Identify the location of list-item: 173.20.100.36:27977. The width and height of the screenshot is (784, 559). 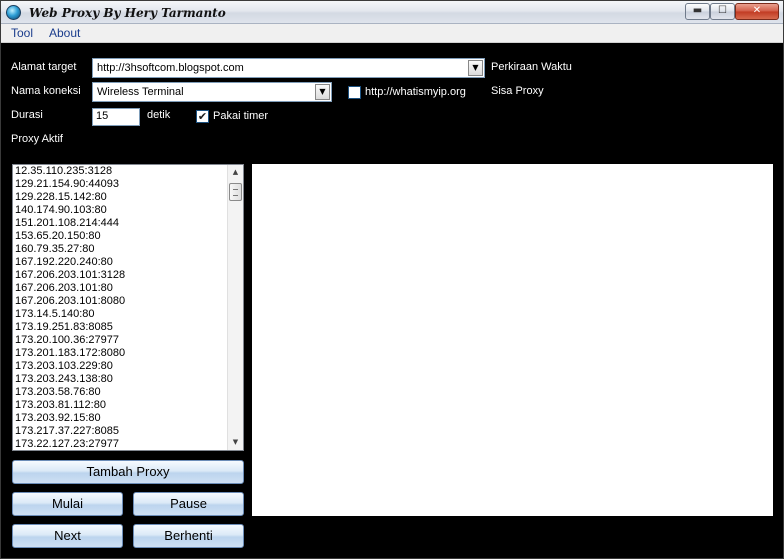
(120, 340).